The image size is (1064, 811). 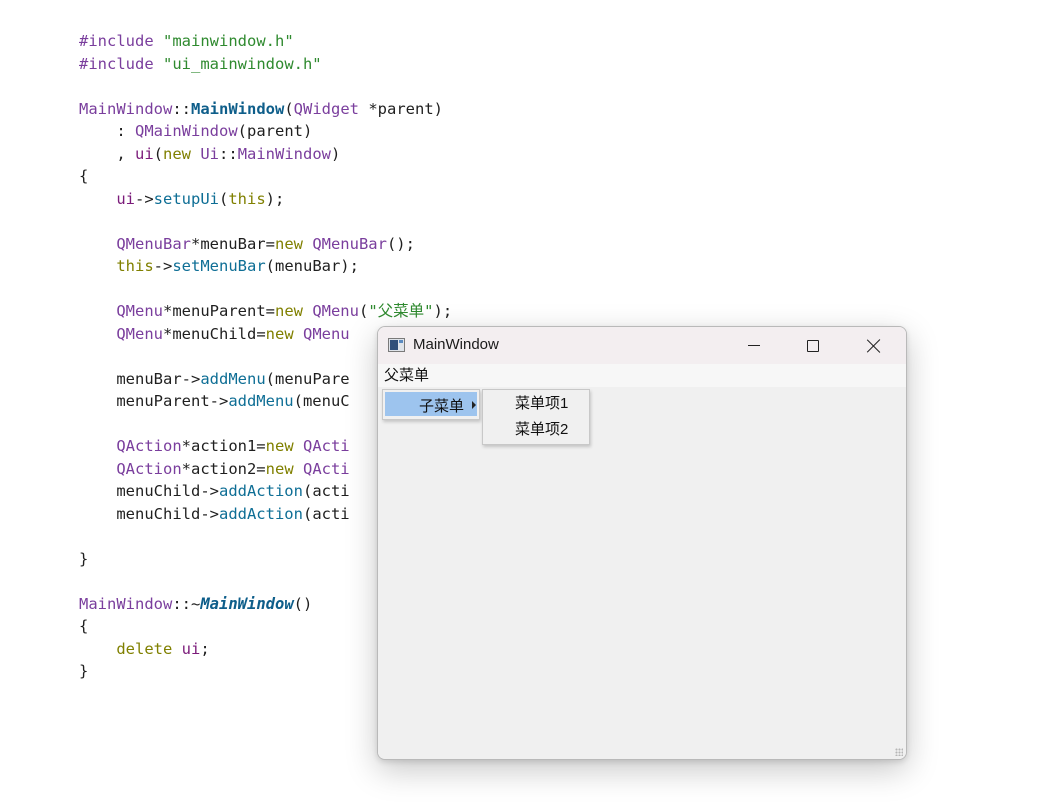 I want to click on code-token: *menuChild=, so click(x=214, y=333).